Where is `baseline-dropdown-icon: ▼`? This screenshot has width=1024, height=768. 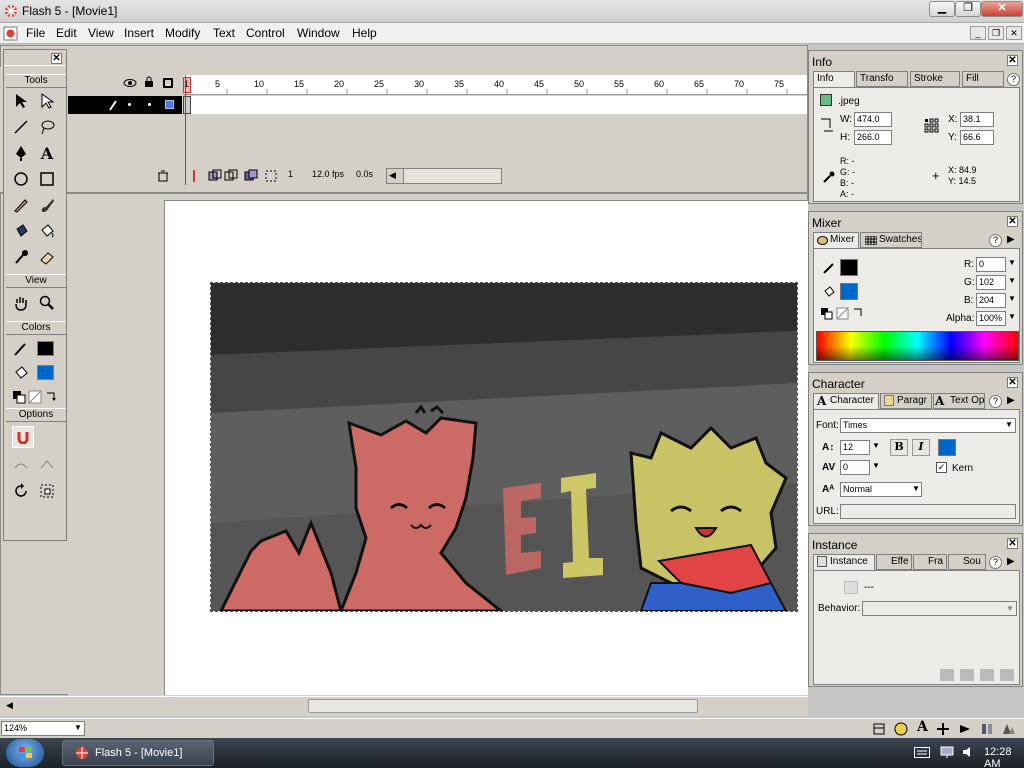 baseline-dropdown-icon: ▼ is located at coordinates (916, 488).